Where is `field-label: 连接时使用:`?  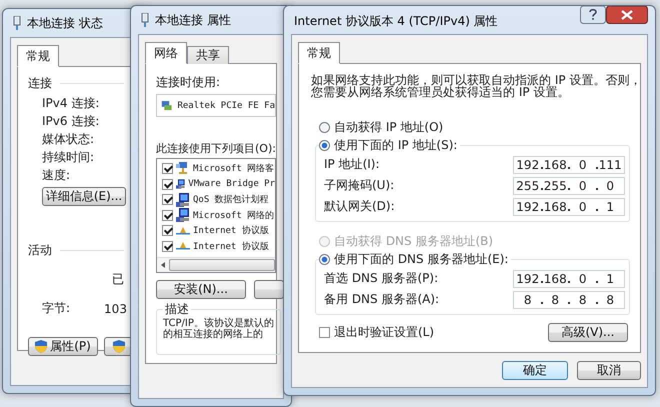 field-label: 连接时使用: is located at coordinates (189, 82).